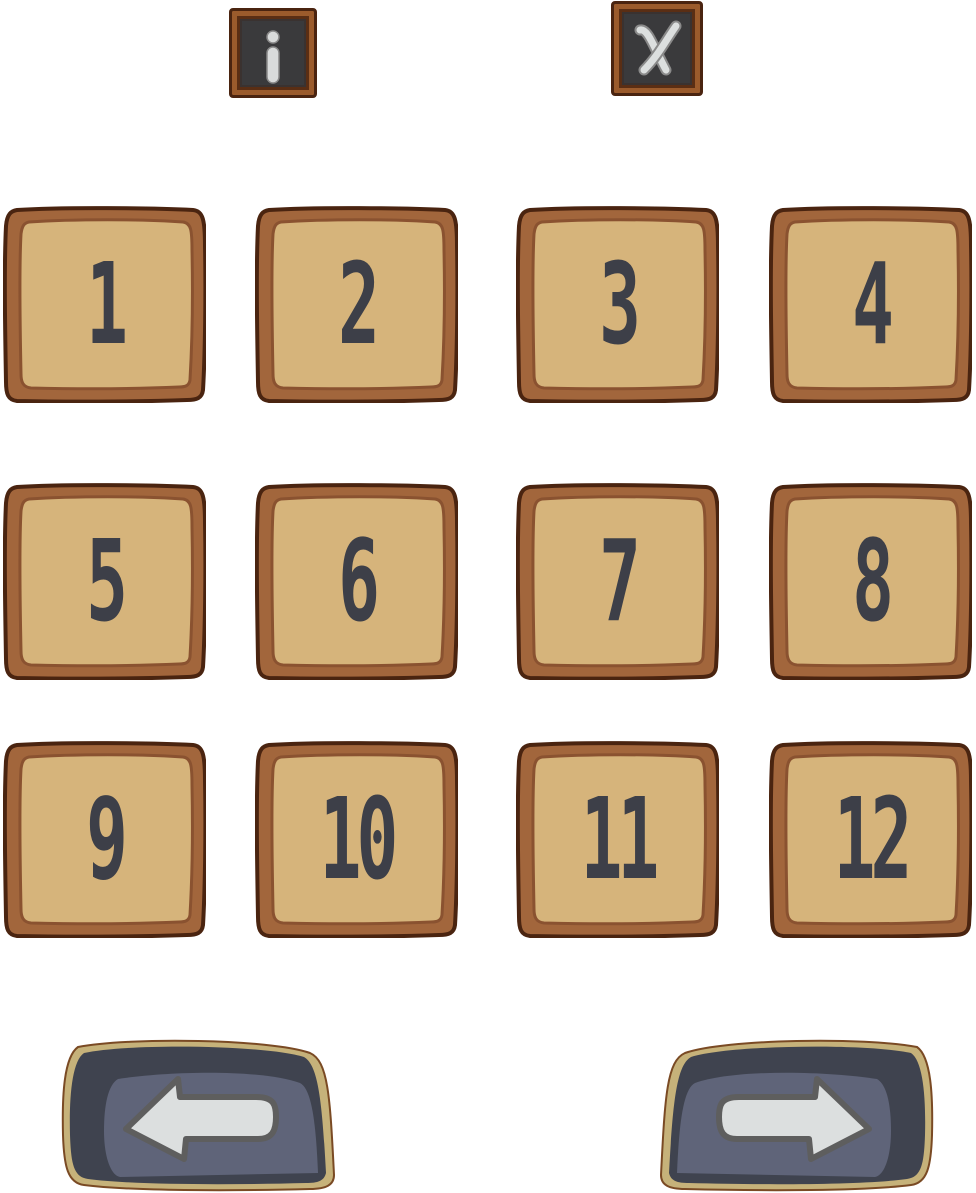  What do you see at coordinates (873, 581) in the screenshot?
I see `level-number: 8` at bounding box center [873, 581].